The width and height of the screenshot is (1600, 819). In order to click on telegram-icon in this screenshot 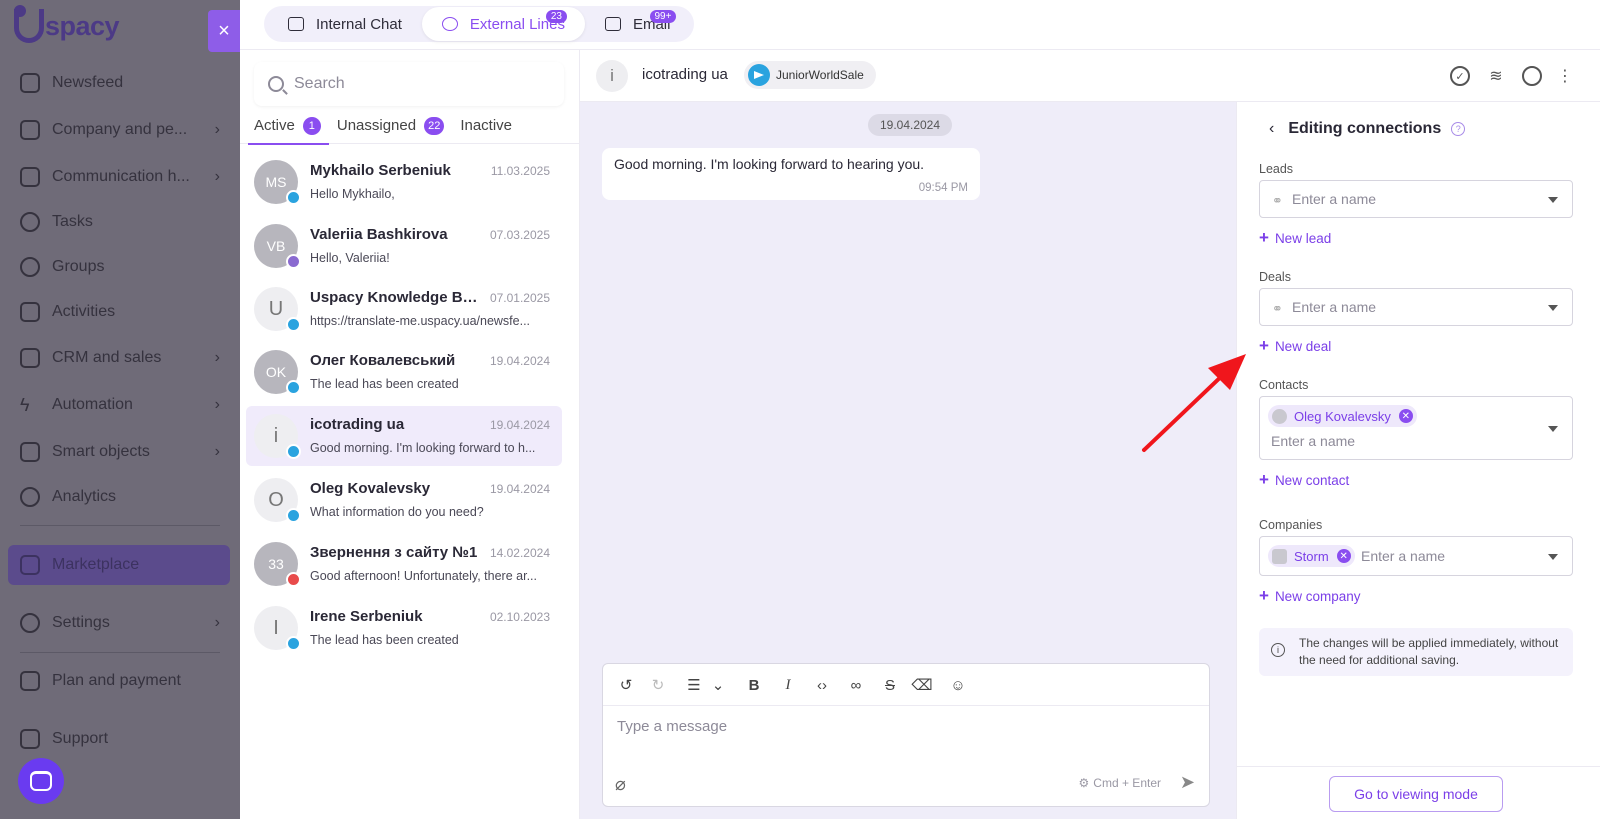, I will do `click(293, 324)`.